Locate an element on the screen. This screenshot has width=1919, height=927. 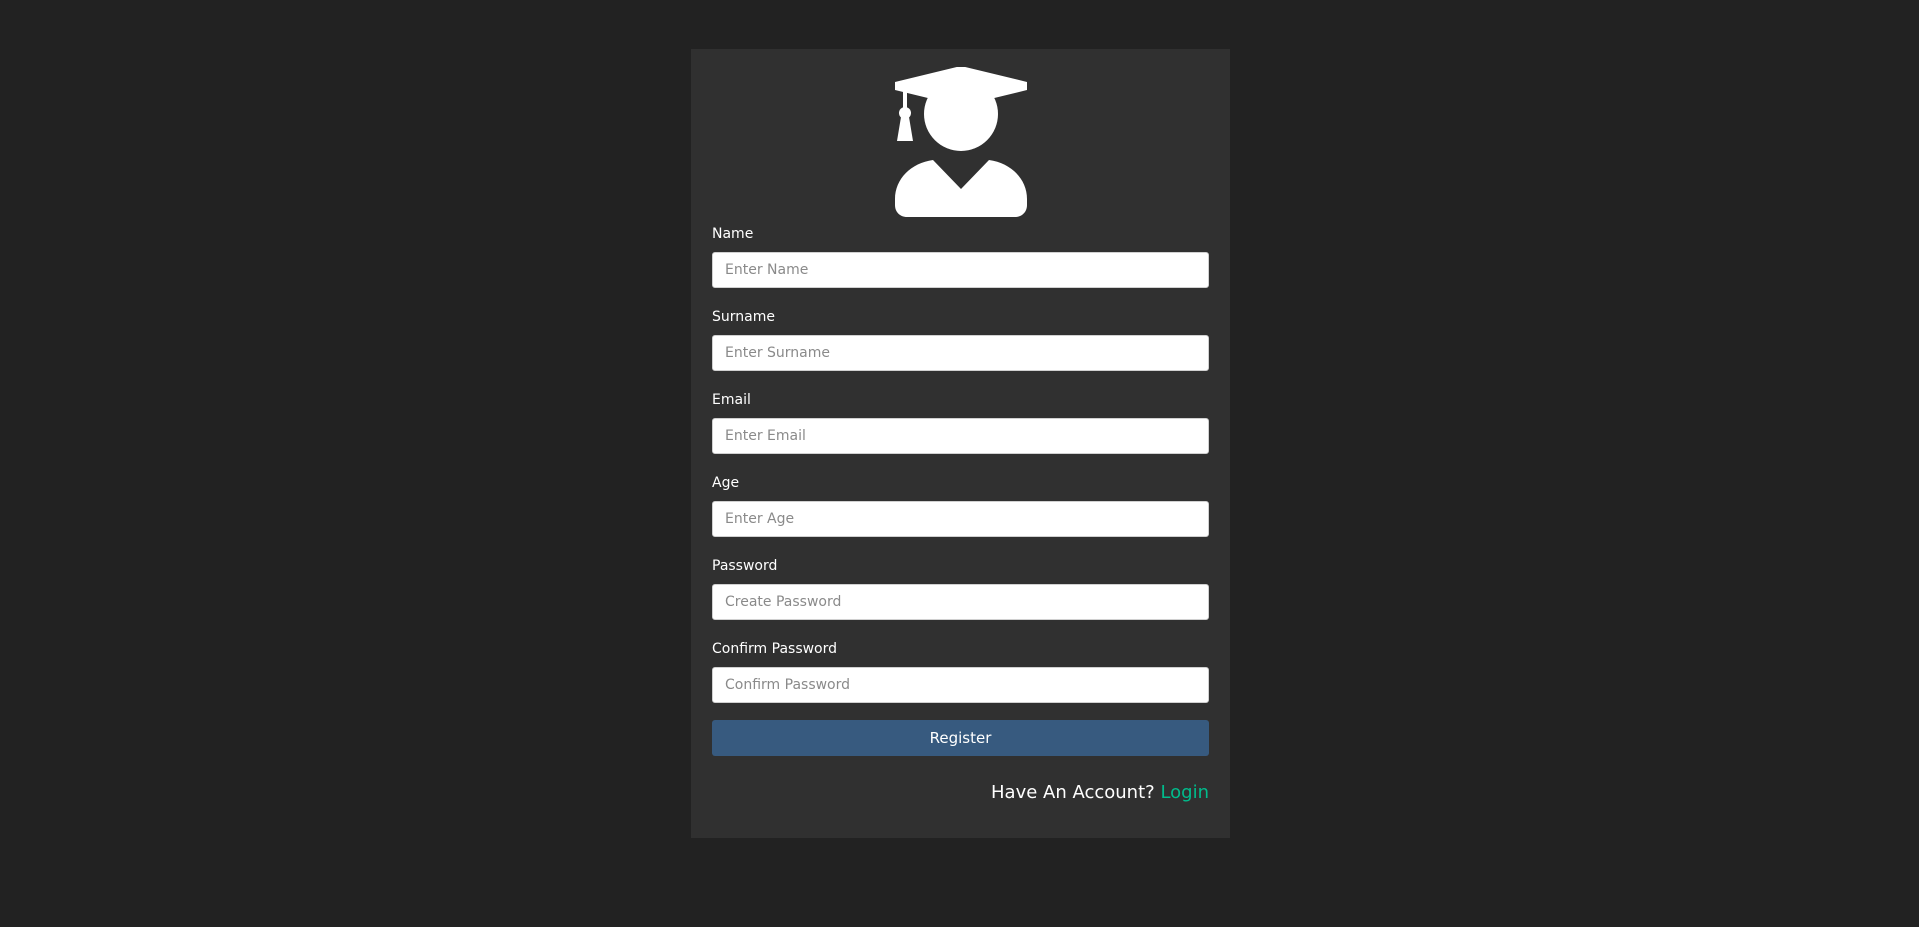
email-group: Email is located at coordinates (960, 422).